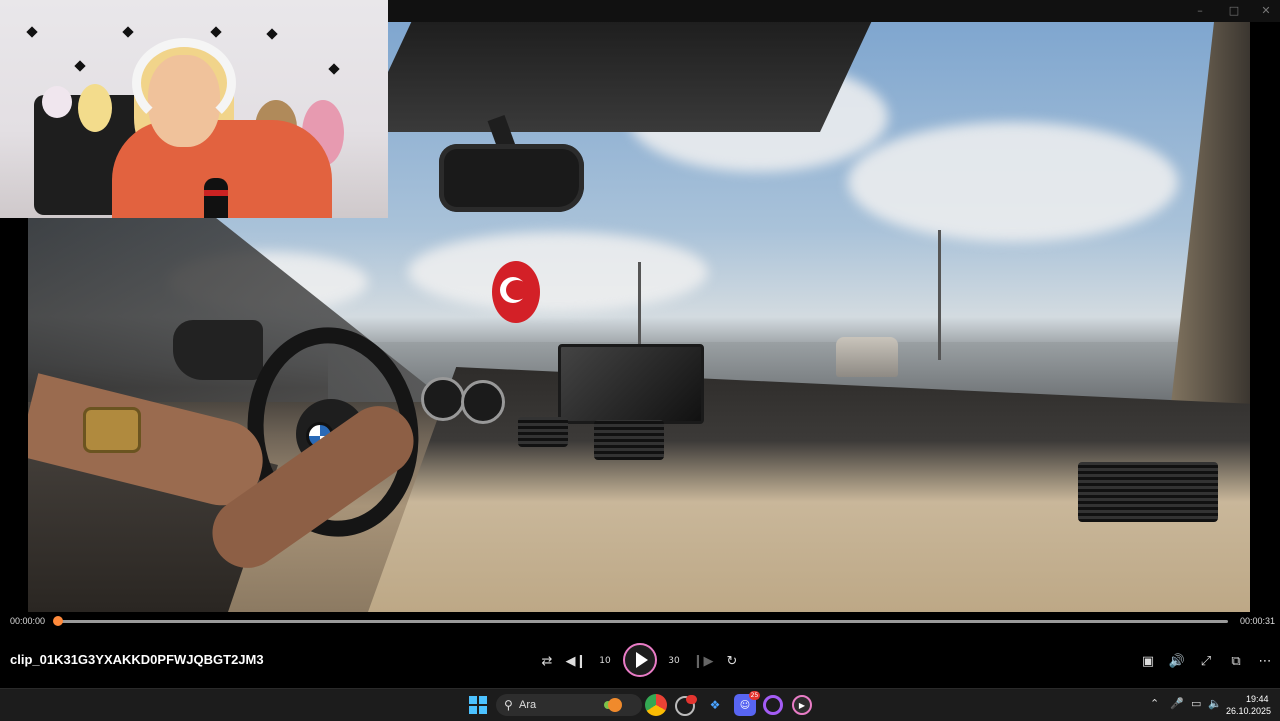  I want to click on forward-label: 30, so click(674, 661).